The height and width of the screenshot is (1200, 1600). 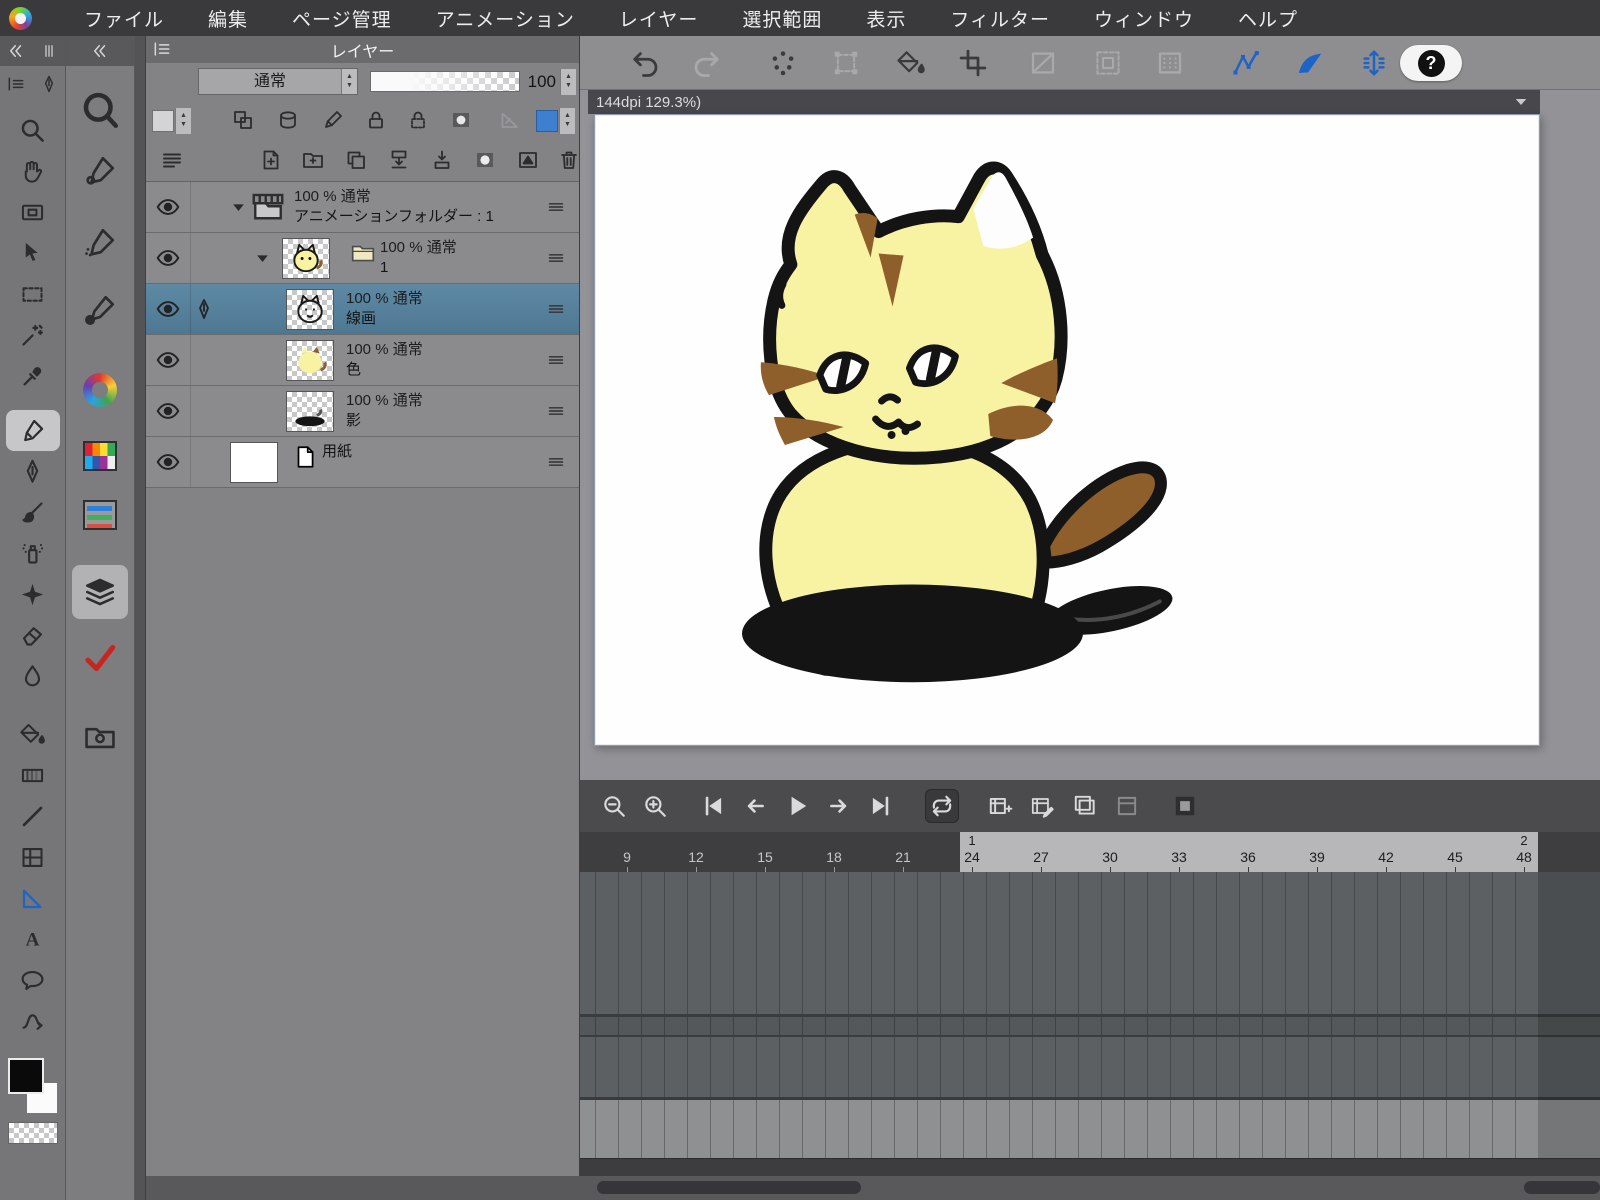 I want to click on specify-cel-button, so click(x=1042, y=806).